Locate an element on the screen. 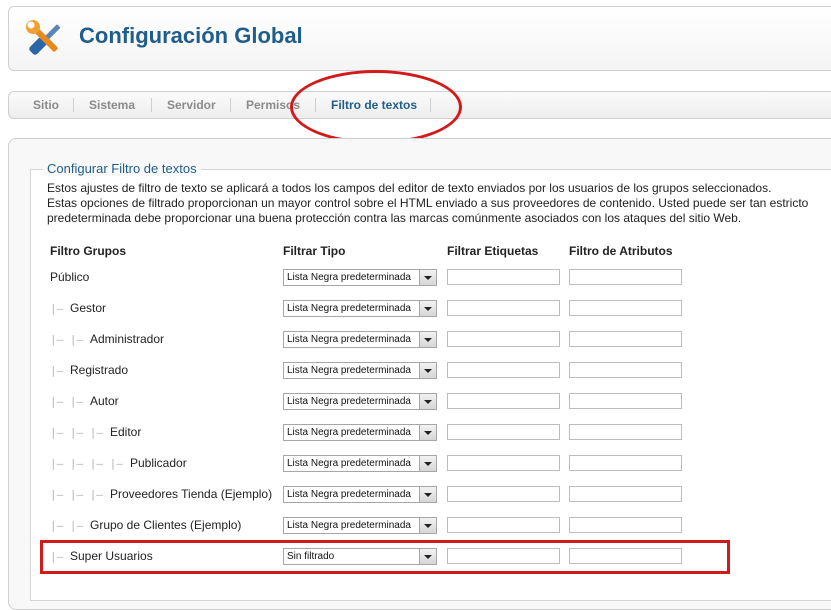 This screenshot has width=831, height=610. group-name: Publicador is located at coordinates (158, 463).